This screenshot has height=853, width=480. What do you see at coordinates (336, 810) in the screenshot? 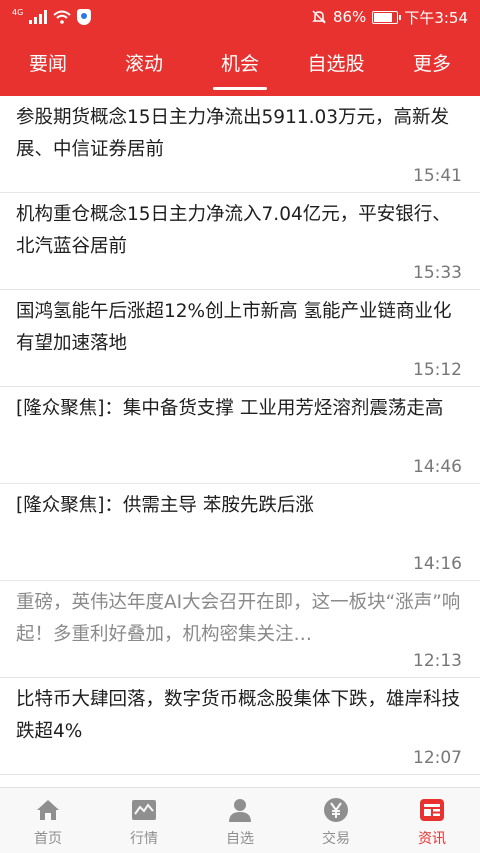
I see `yen-coin-icon` at bounding box center [336, 810].